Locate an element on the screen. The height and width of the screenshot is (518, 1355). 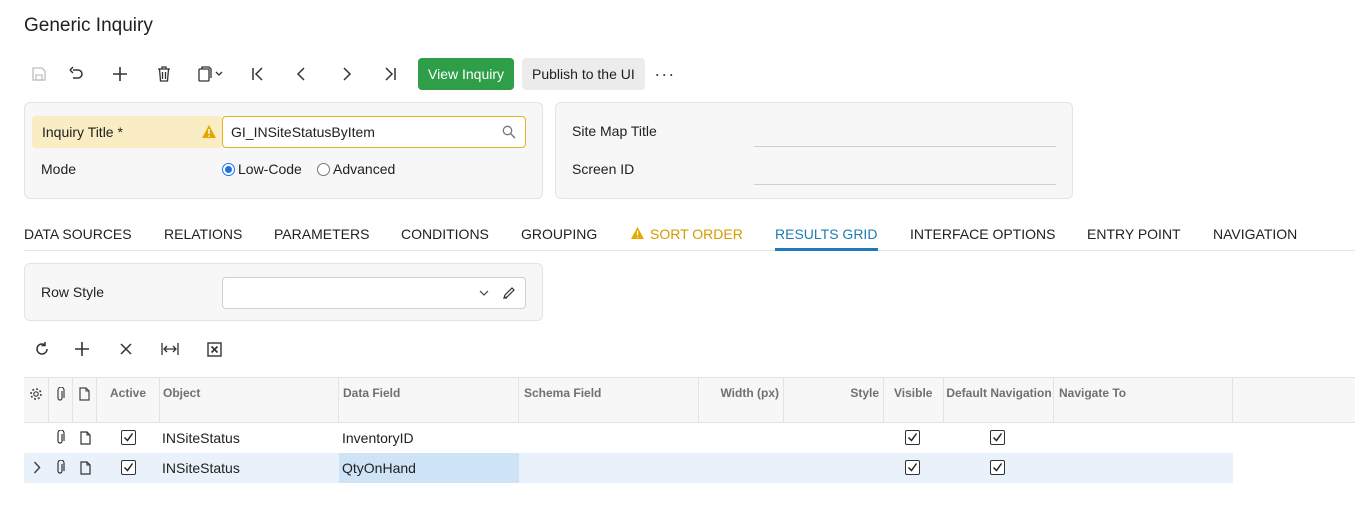
mode-radio-advanced: Advanced is located at coordinates (356, 169).